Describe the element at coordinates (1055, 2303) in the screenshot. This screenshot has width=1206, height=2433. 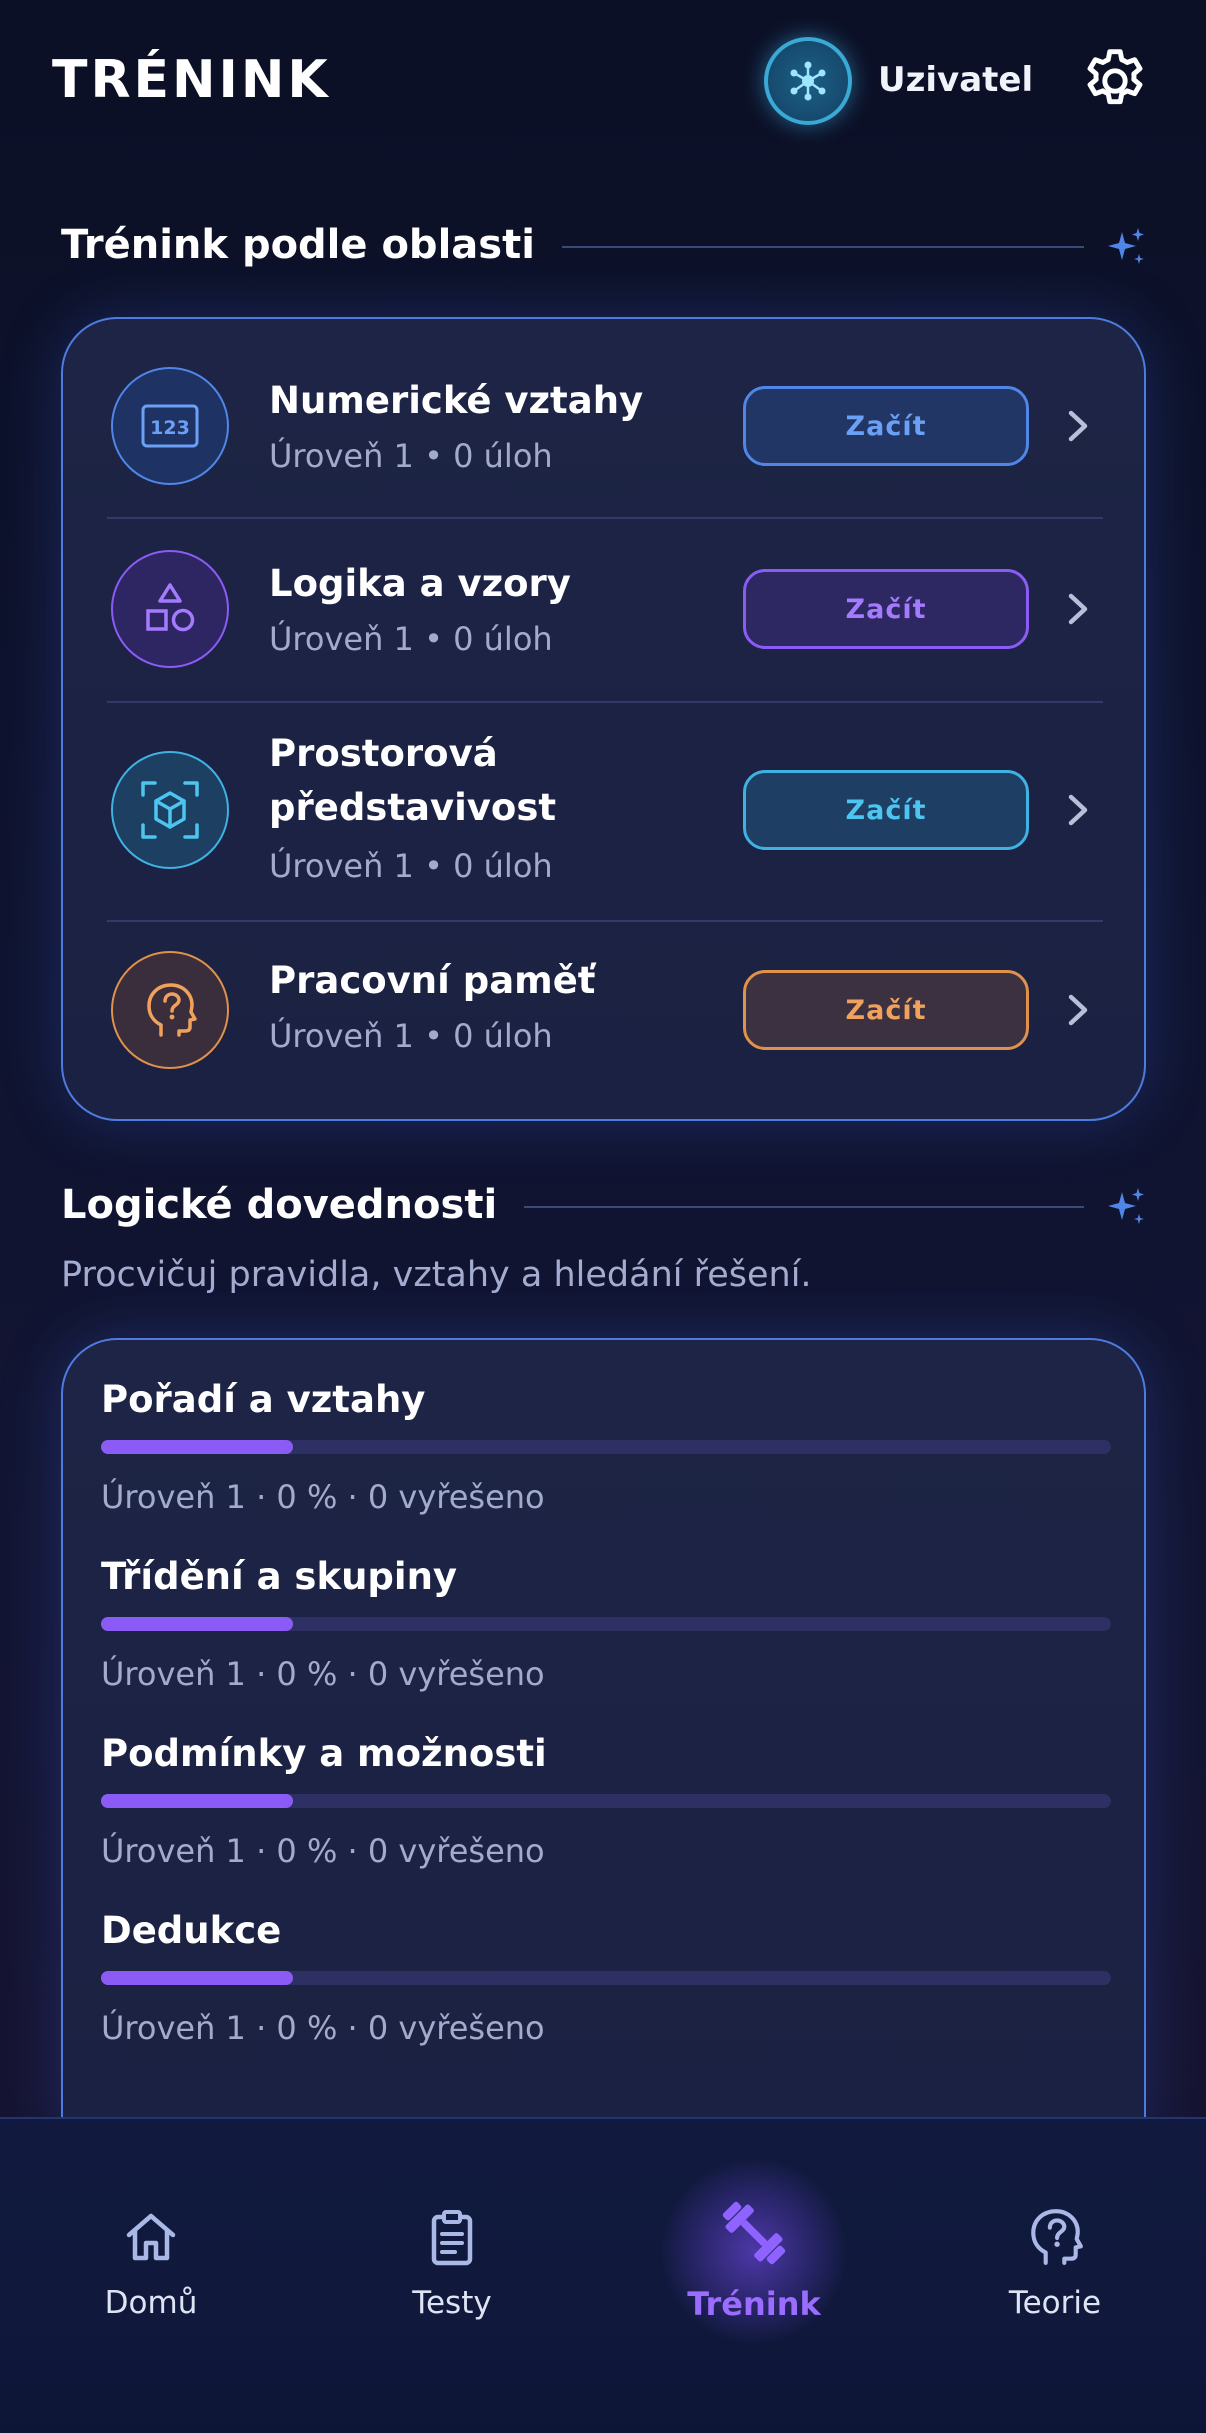
I see `nav-label: Teorie` at that location.